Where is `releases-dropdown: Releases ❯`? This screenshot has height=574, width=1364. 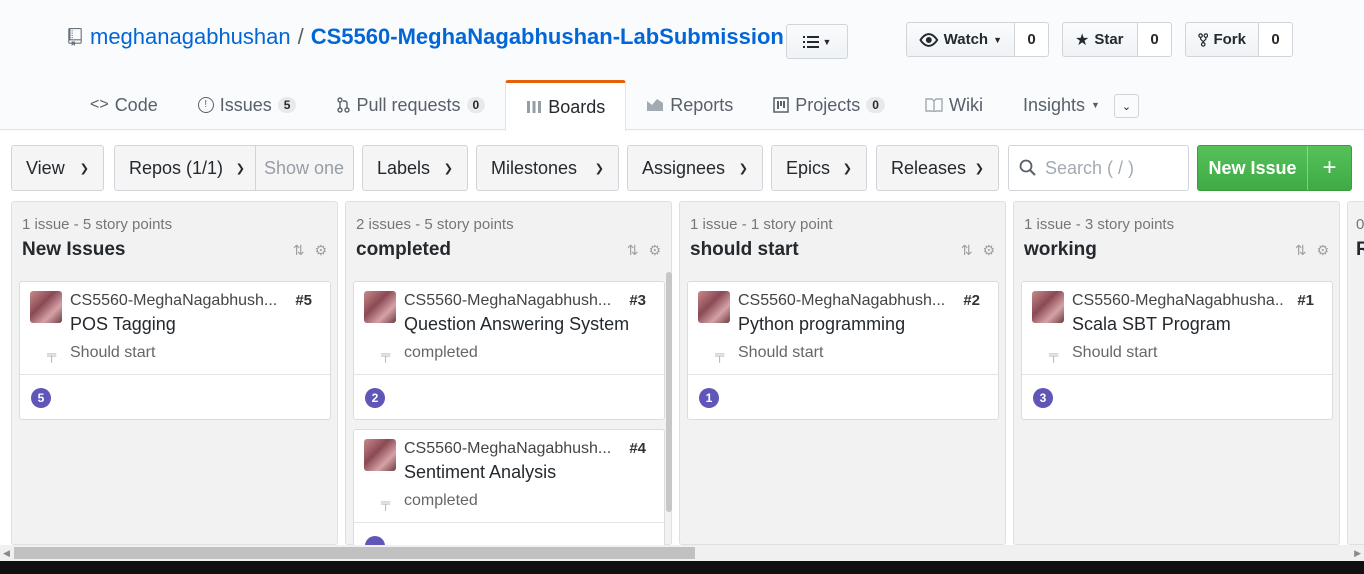 releases-dropdown: Releases ❯ is located at coordinates (937, 168).